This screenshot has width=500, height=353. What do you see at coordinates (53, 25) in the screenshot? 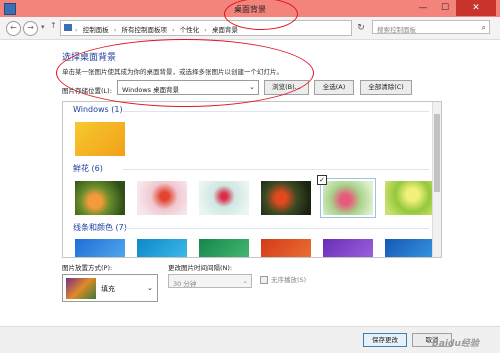
I see `up-arrow-icon: ↑` at bounding box center [53, 25].